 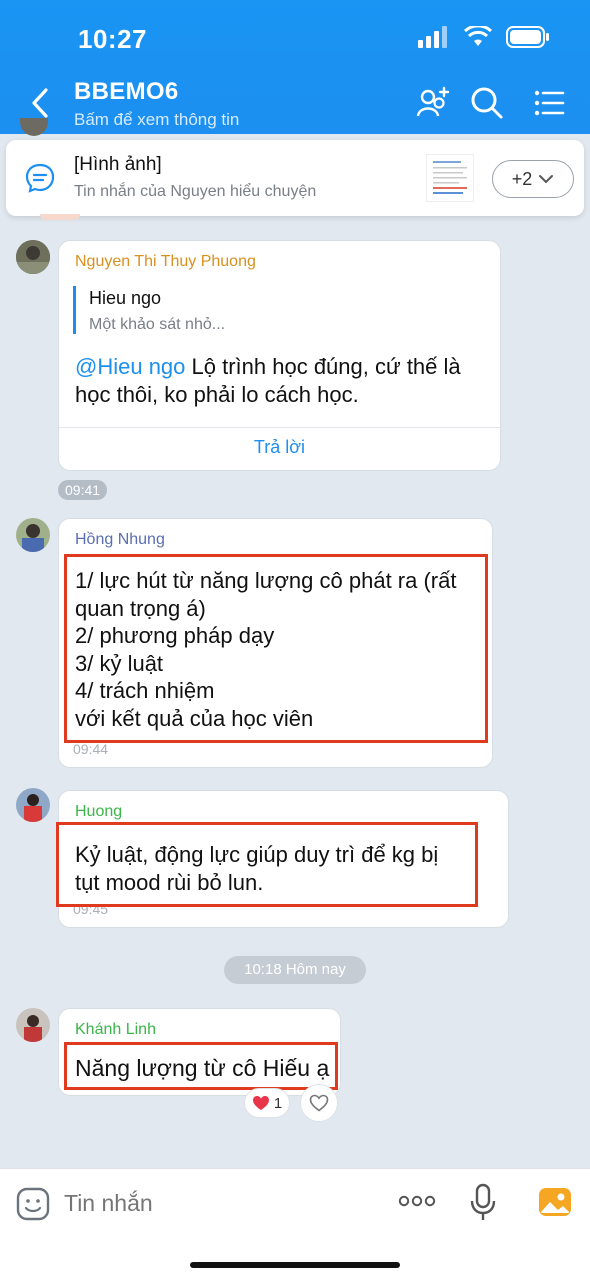 What do you see at coordinates (83, 490) in the screenshot?
I see `message-time: 09:41` at bounding box center [83, 490].